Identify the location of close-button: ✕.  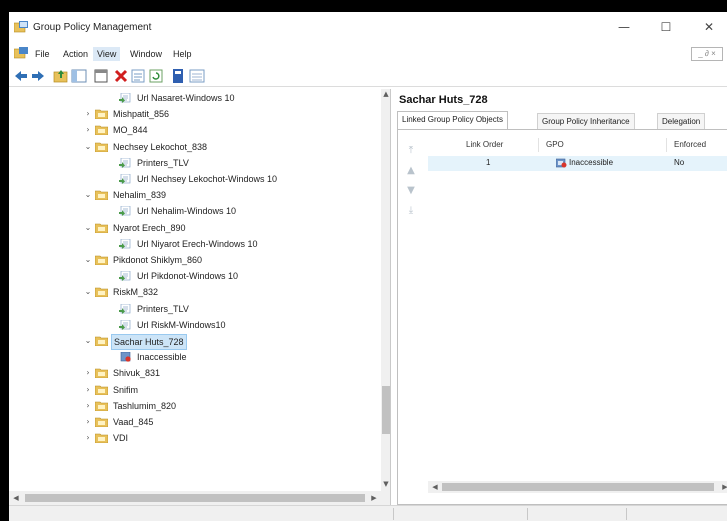
(708, 27).